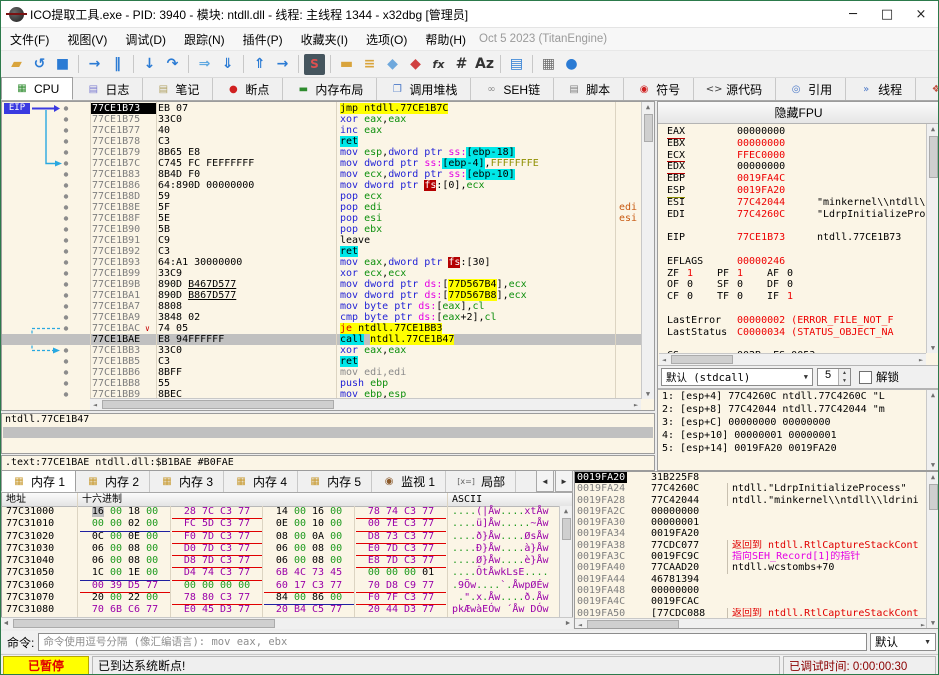 Image resolution: width=939 pixels, height=675 pixels. I want to click on register-row, so click(792, 250).